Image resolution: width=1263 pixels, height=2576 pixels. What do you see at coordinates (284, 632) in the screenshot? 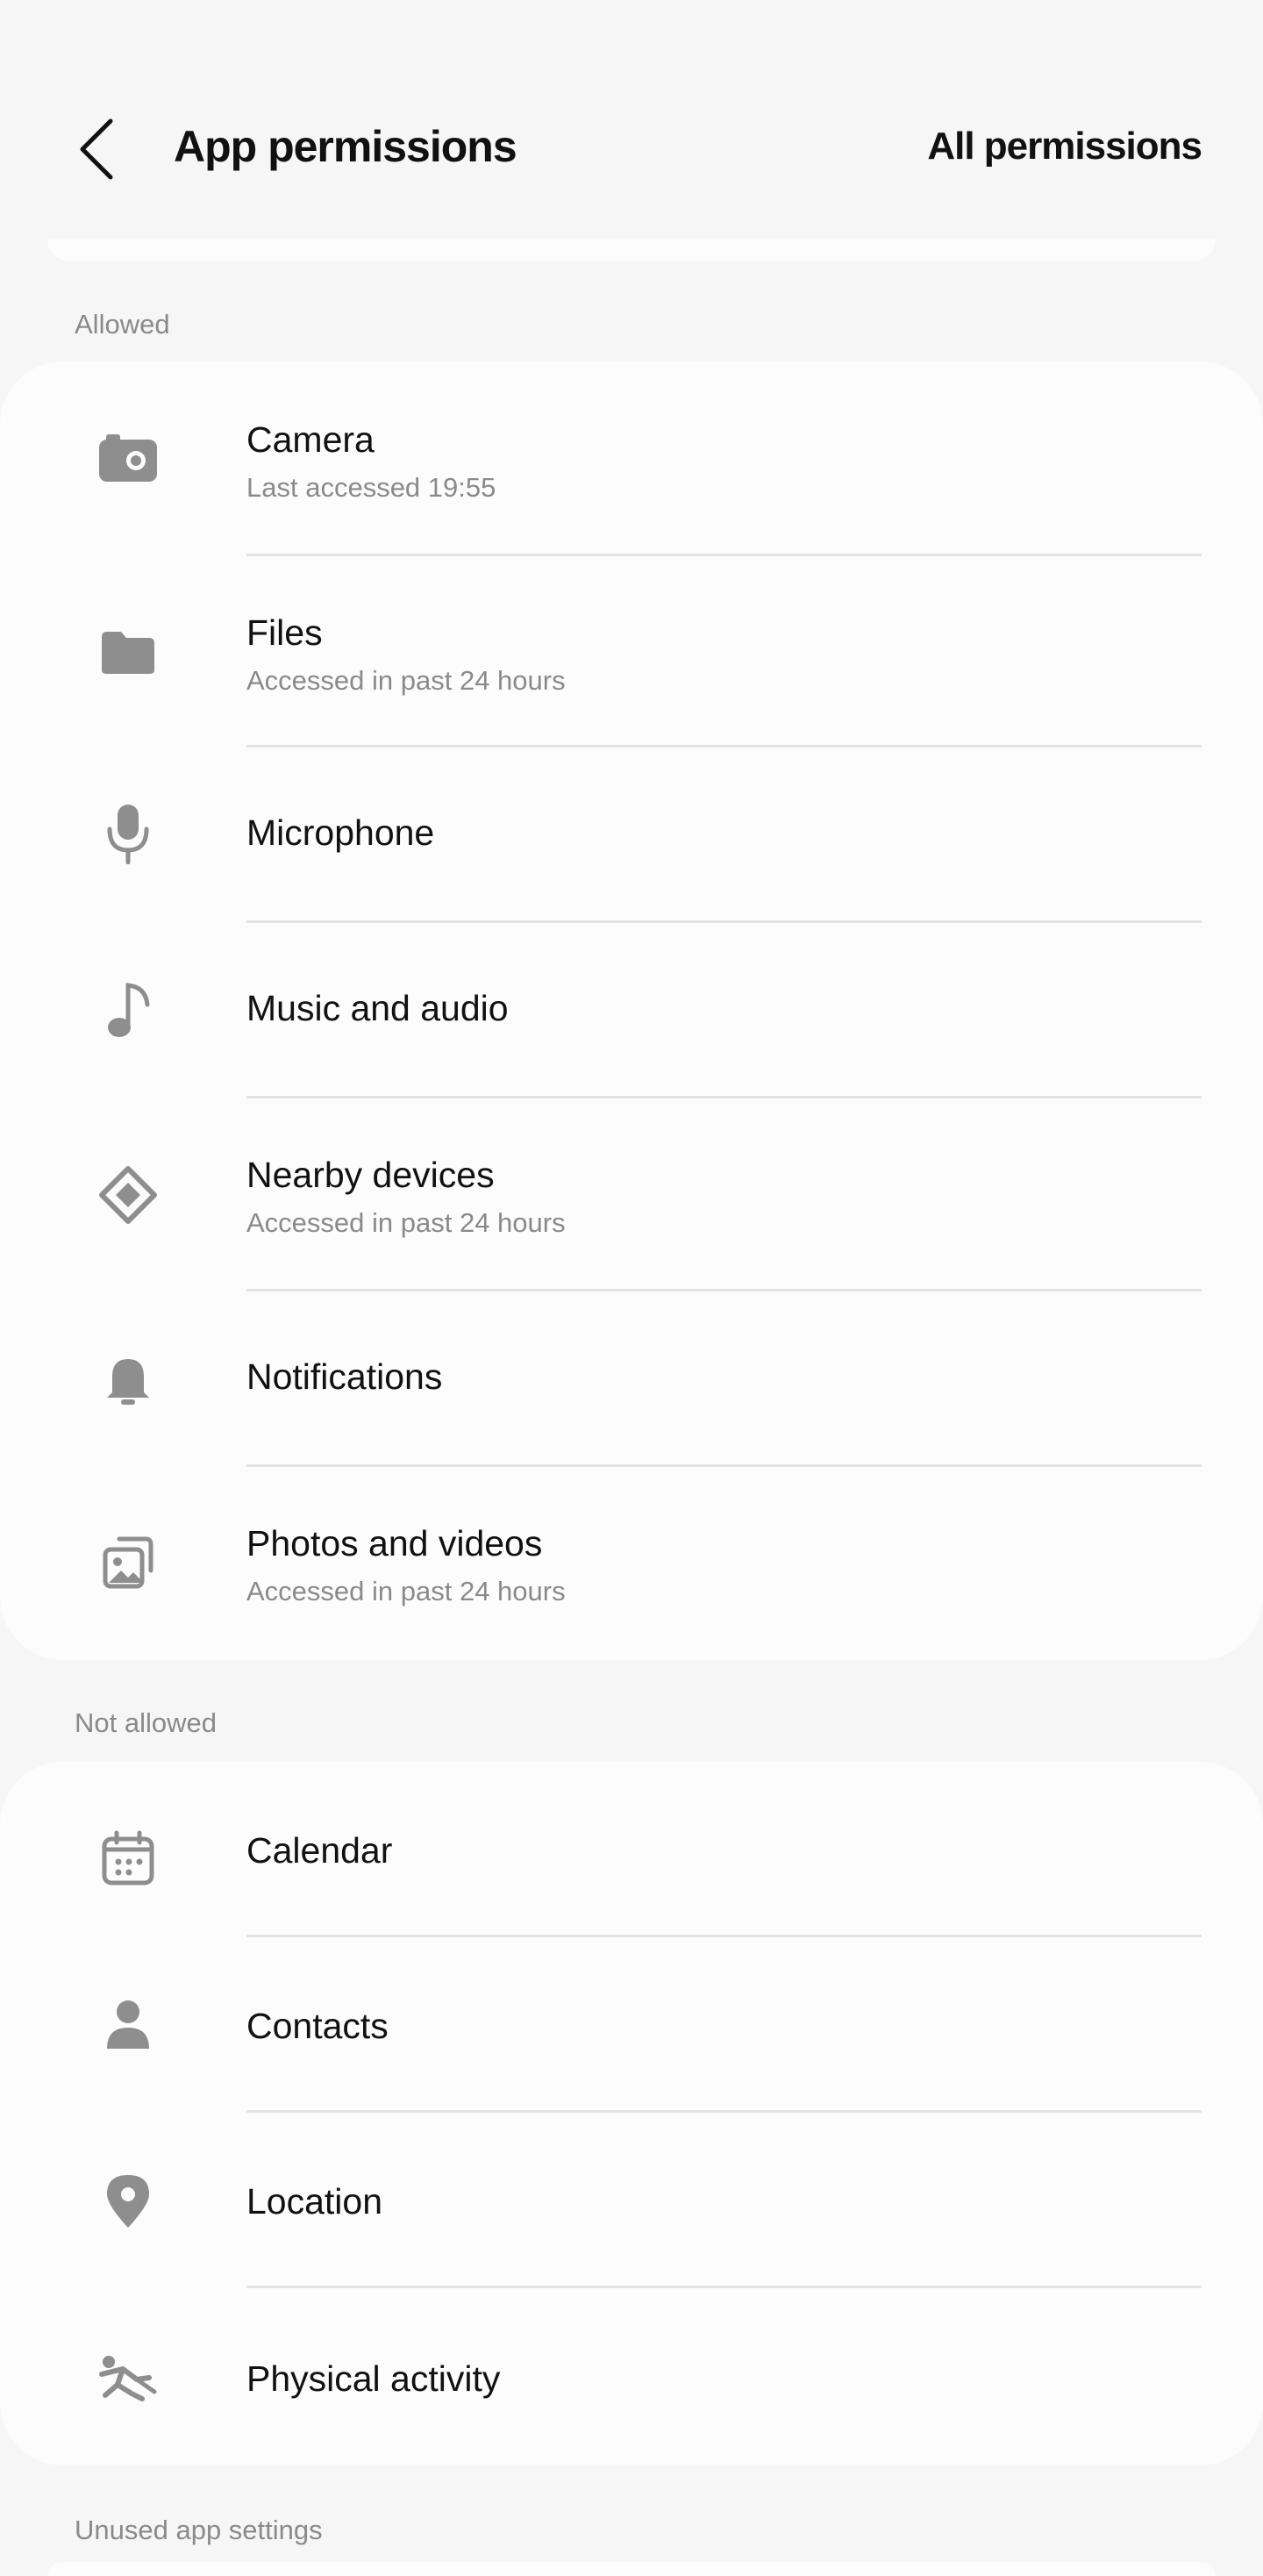
I see `permission-name: Files` at bounding box center [284, 632].